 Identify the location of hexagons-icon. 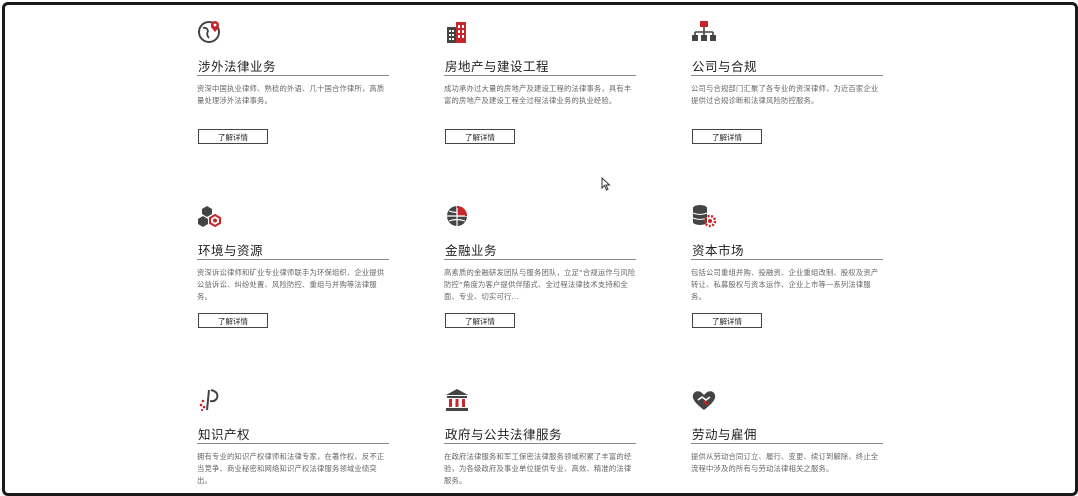
(209, 217).